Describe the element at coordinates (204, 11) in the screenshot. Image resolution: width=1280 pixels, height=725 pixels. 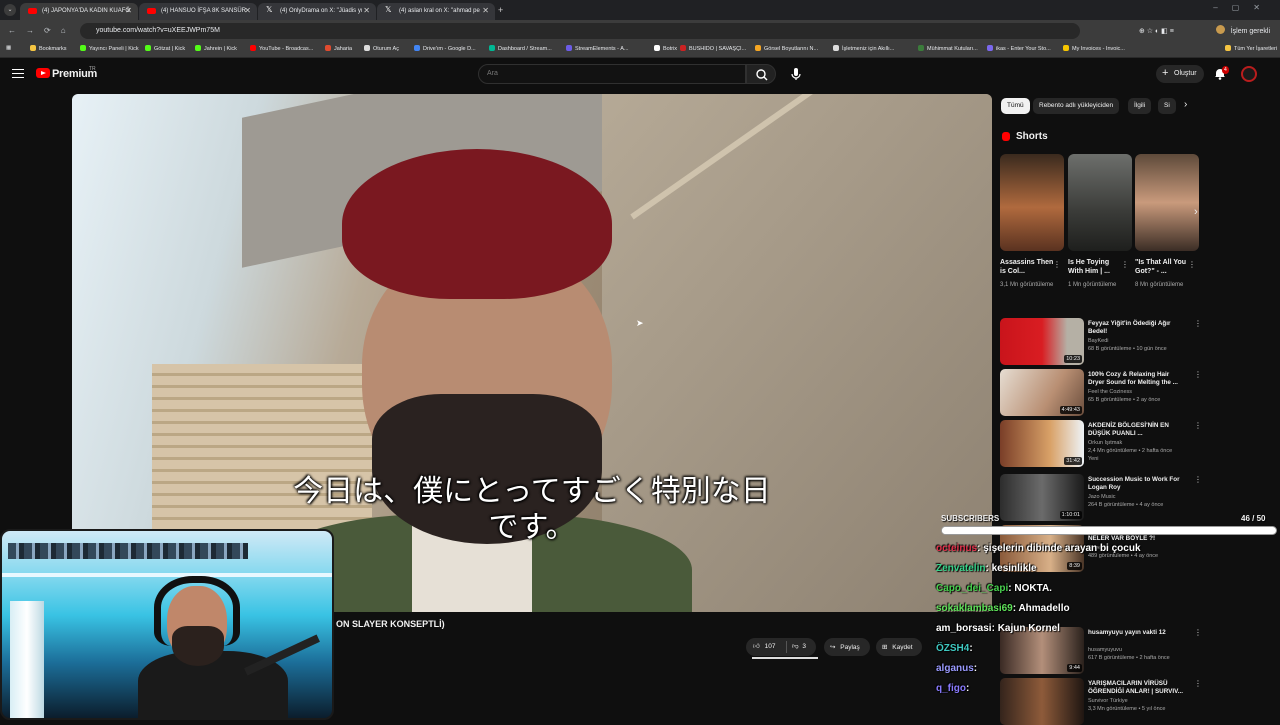
I see `tab-label: (4) HANSUO İFŞA 8K SANSÜR` at that location.